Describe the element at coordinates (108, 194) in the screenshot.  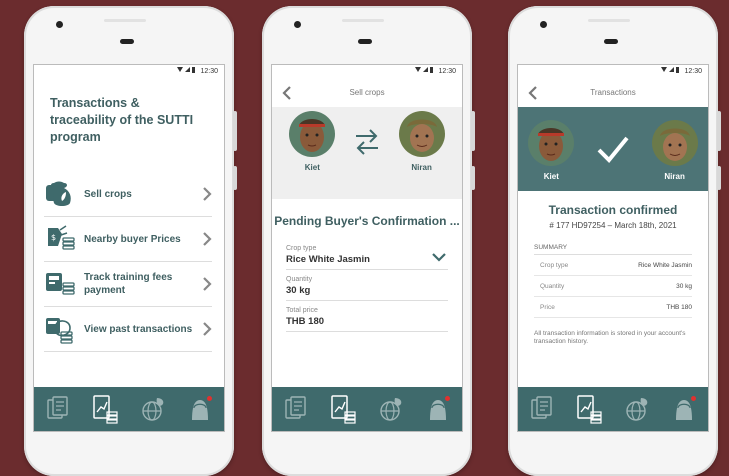
I see `menu-item-label: Sell crops` at that location.